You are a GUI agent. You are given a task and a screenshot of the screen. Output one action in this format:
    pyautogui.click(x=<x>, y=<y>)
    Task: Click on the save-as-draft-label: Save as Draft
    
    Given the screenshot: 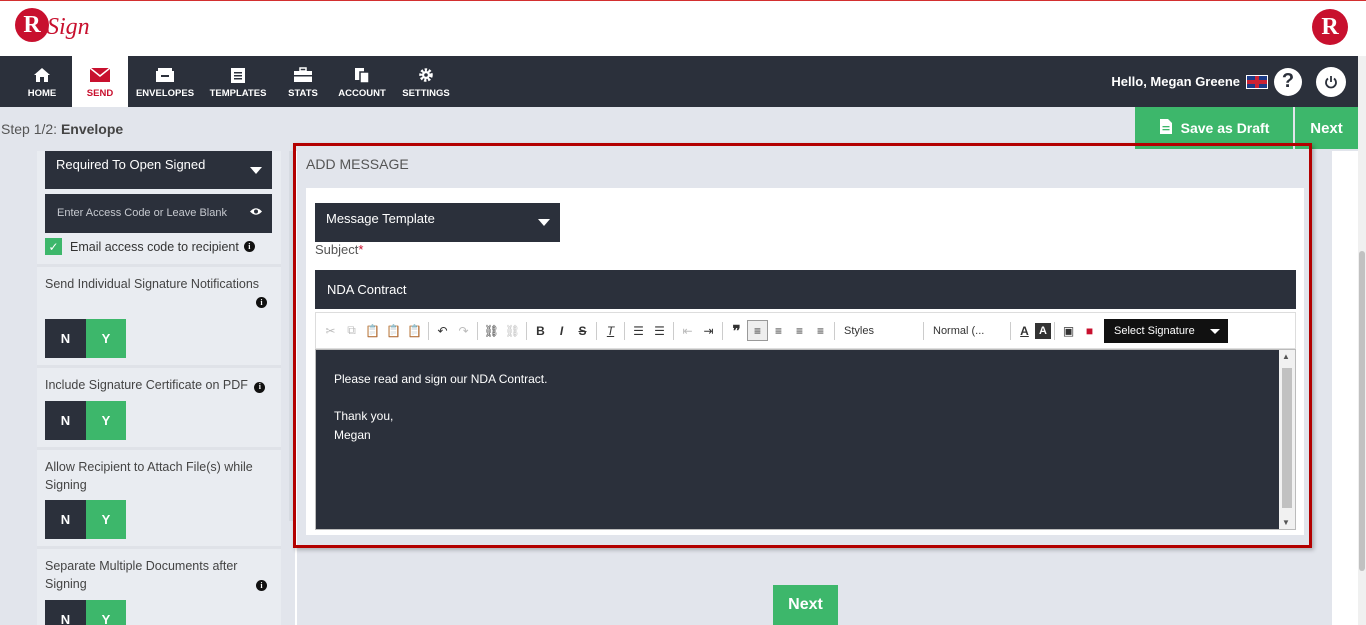 What is the action you would take?
    pyautogui.click(x=1225, y=128)
    